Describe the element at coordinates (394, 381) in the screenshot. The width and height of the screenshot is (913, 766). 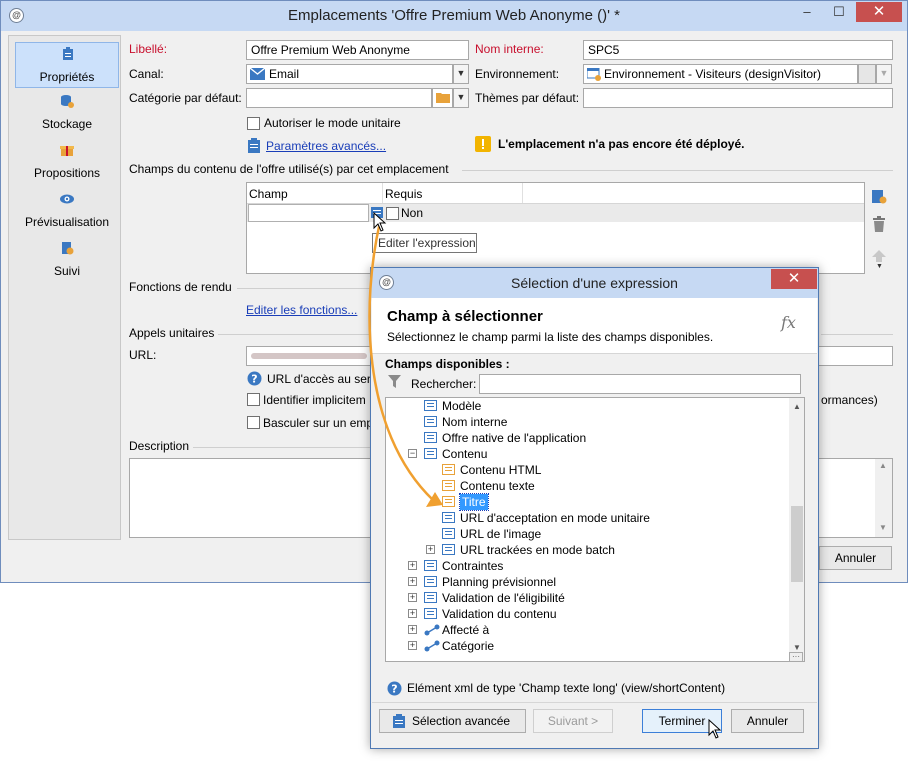
I see `filter-icon` at that location.